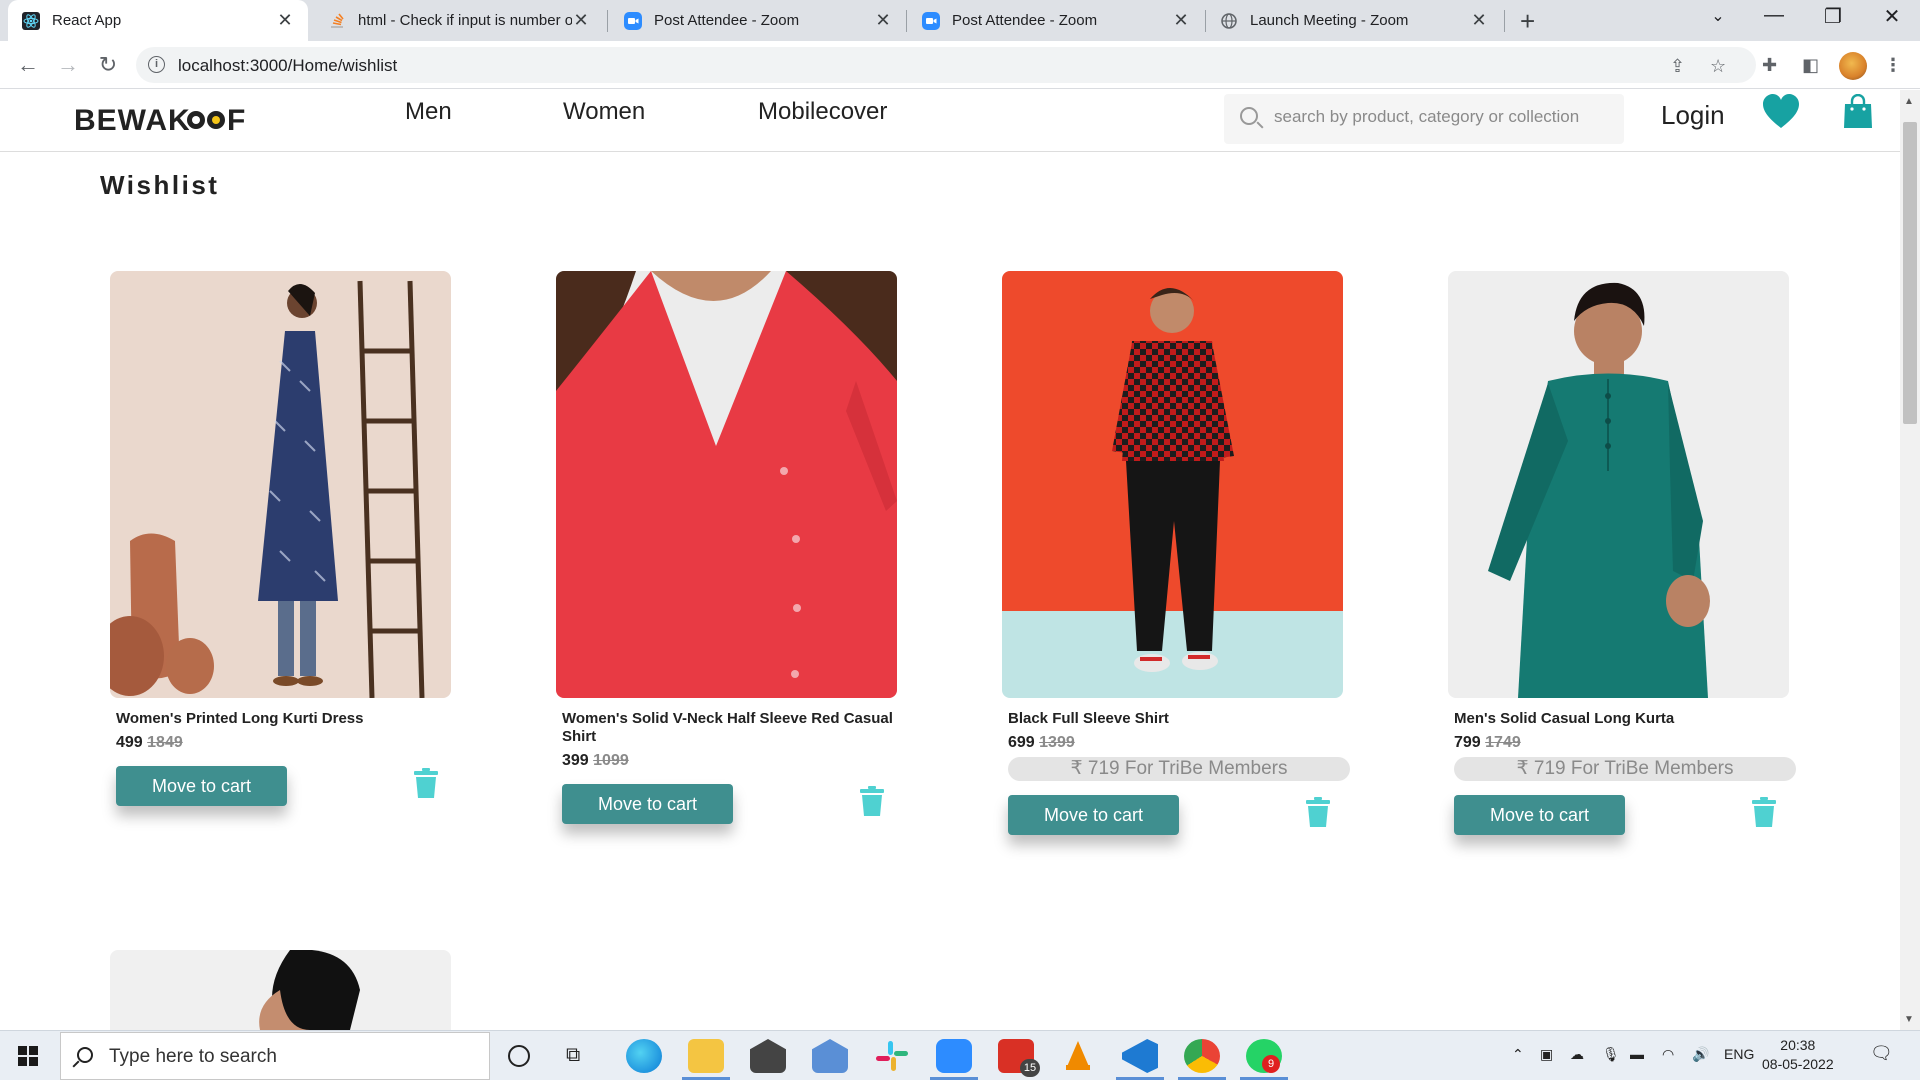 This screenshot has width=1920, height=1080. Describe the element at coordinates (28, 65) in the screenshot. I see `back-arrow-icon: ←` at that location.